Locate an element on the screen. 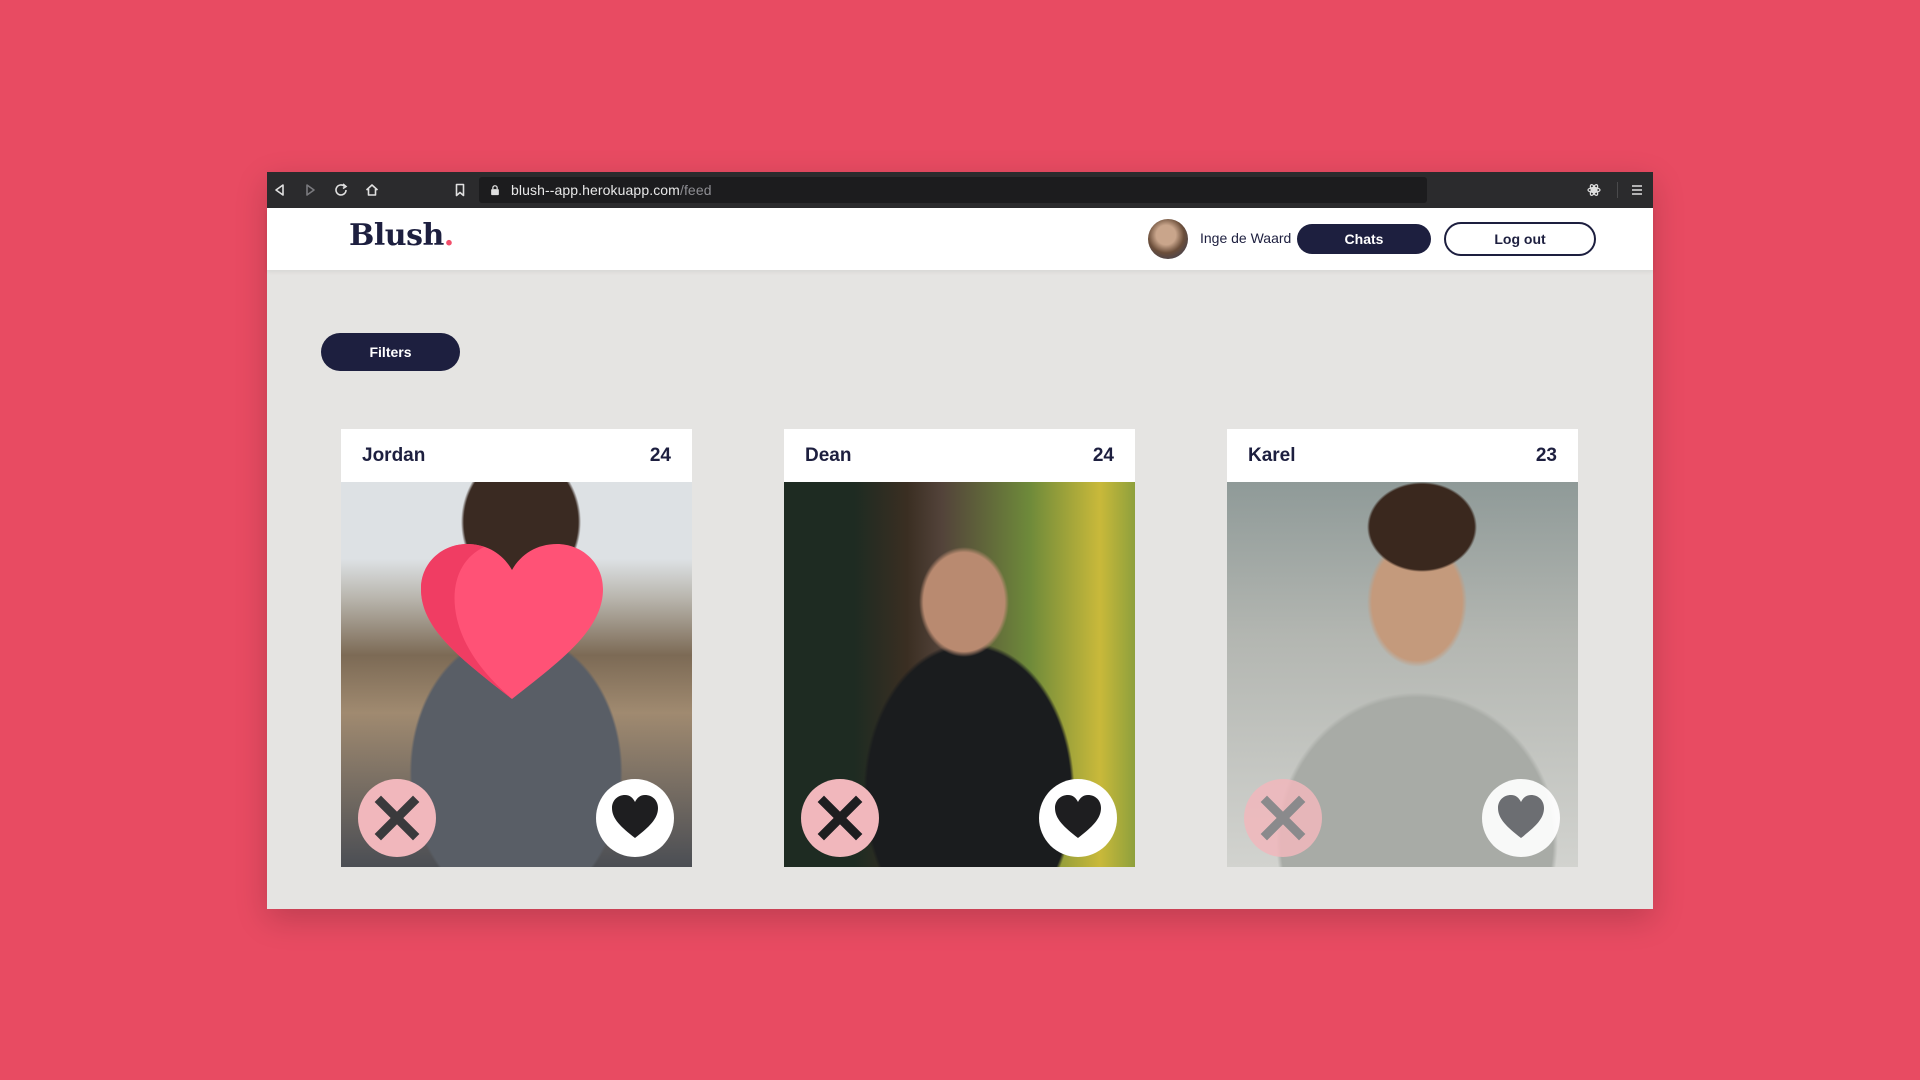  profile-name: Jordan is located at coordinates (394, 455).